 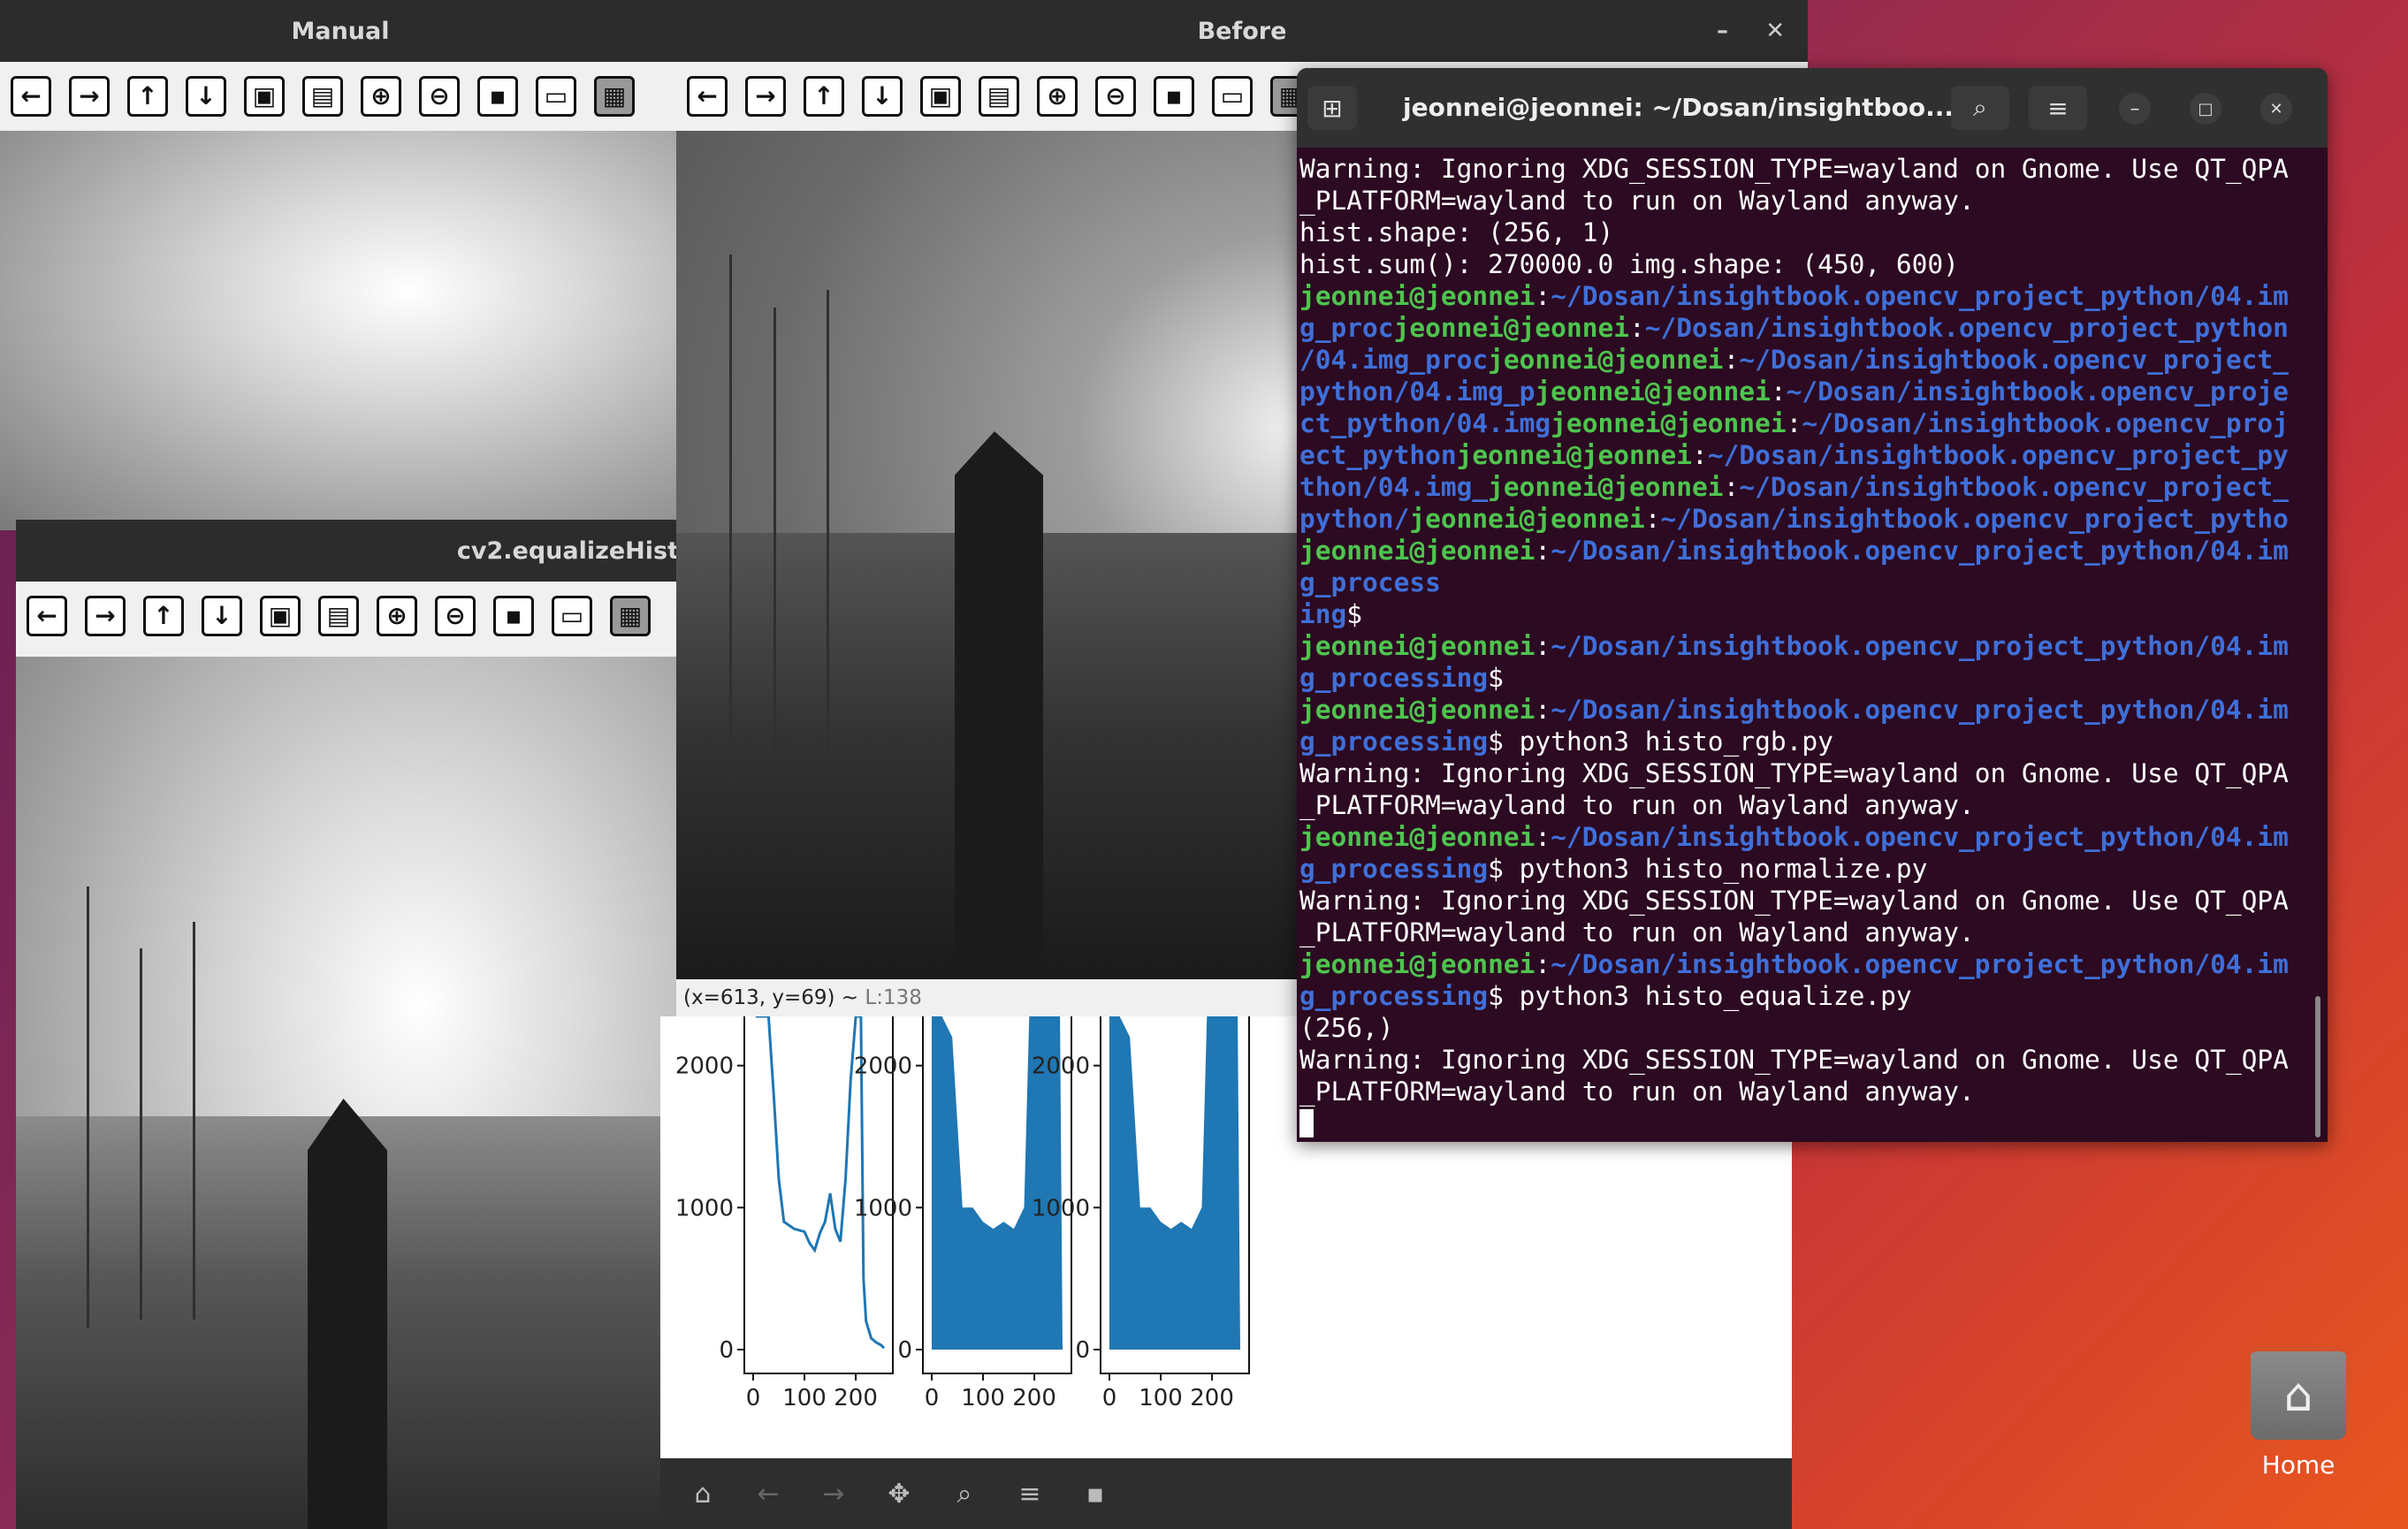 What do you see at coordinates (899, 1493) in the screenshot?
I see `pan-icon: ✥` at bounding box center [899, 1493].